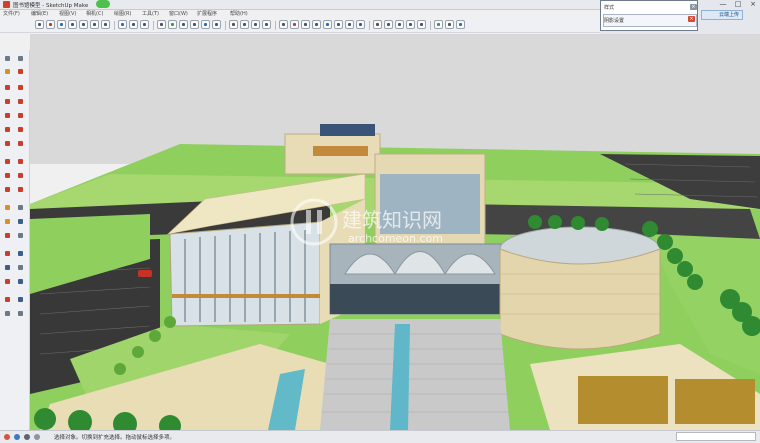 The image size is (760, 443). I want to click on scale-tool-icon, so click(283, 24).